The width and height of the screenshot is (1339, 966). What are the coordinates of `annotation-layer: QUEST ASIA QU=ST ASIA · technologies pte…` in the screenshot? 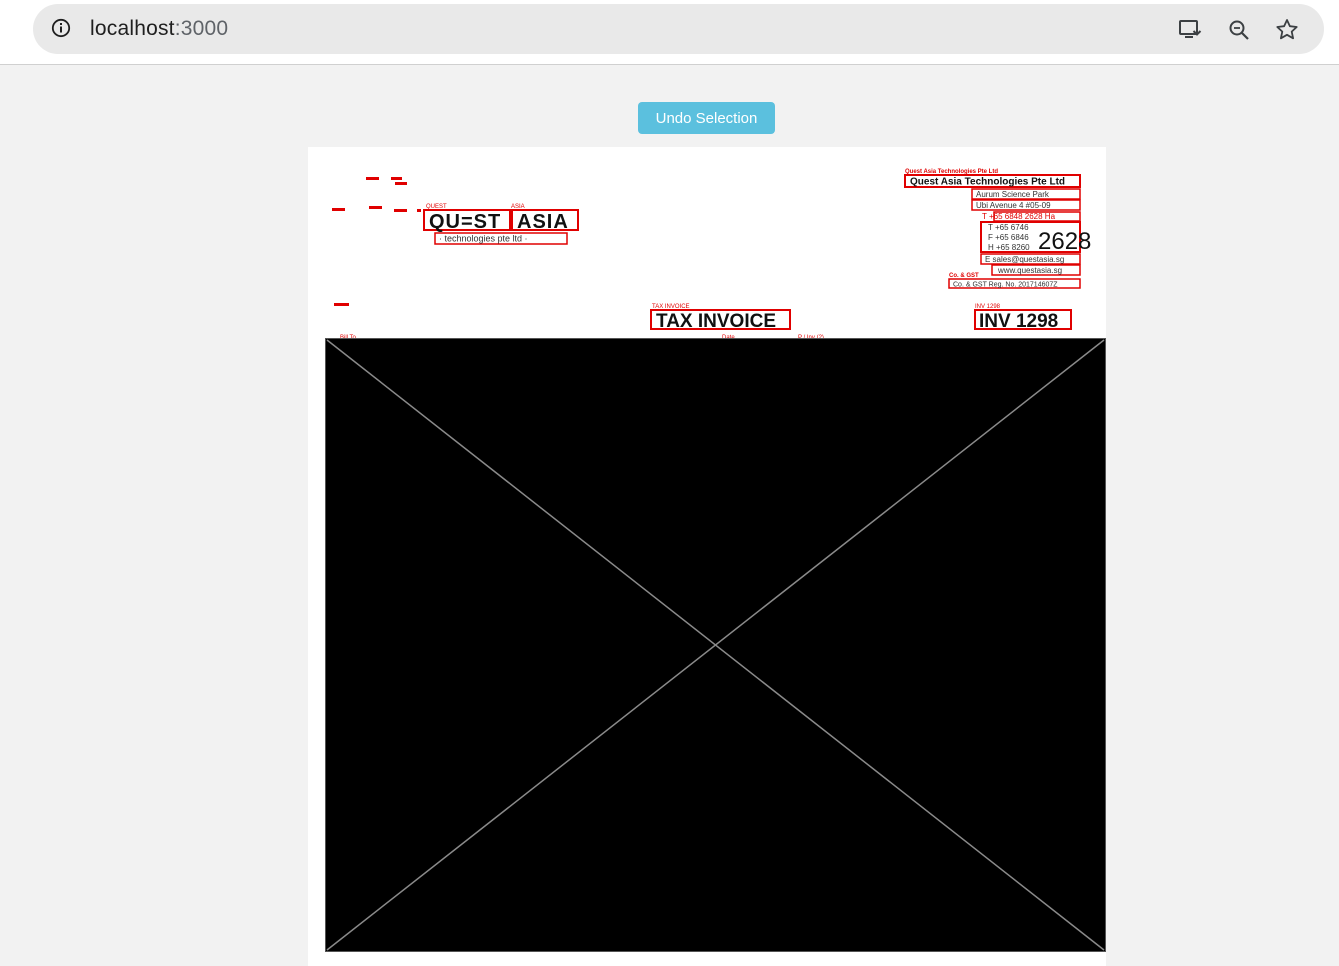 It's located at (711, 255).